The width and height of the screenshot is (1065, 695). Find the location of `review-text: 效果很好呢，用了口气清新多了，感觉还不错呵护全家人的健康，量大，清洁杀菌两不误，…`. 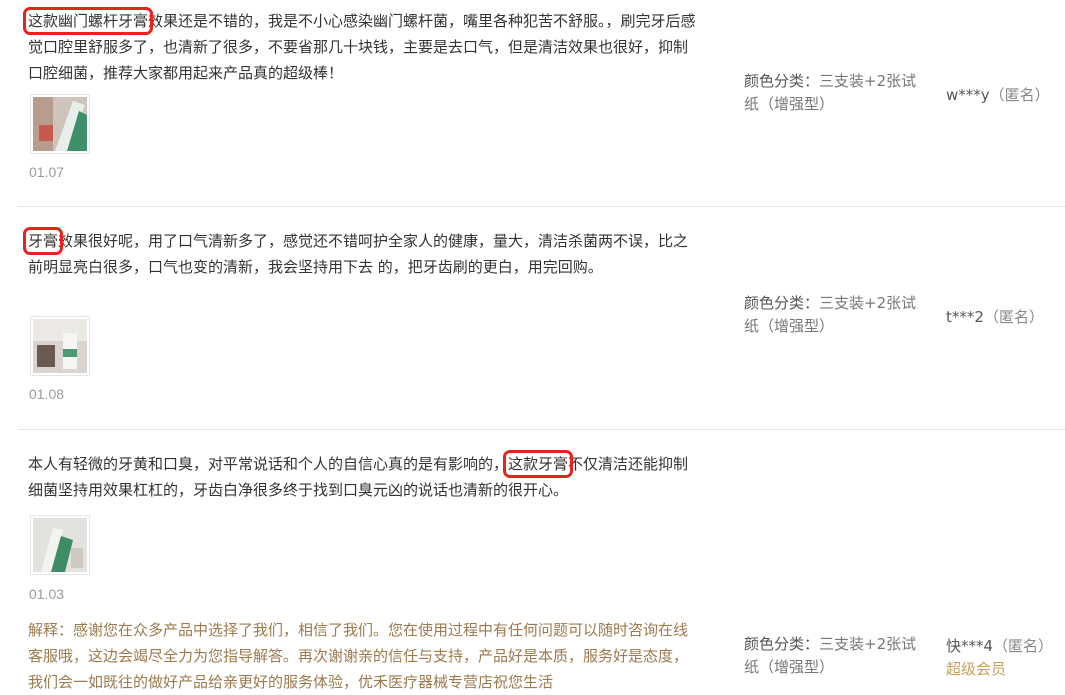

review-text: 效果很好呢，用了口气清新多了，感觉还不错呵护全家人的健康，量大，清洁杀菌两不误，… is located at coordinates (358, 254).